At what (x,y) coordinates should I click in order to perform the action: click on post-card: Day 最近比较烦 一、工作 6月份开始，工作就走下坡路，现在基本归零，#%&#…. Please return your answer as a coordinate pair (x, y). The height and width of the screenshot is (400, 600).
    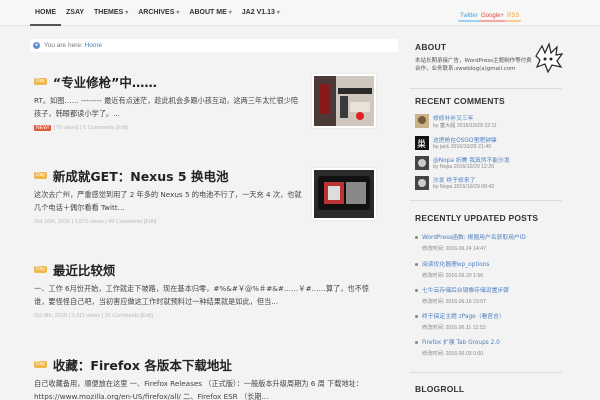
    Looking at the image, I should click on (214, 295).